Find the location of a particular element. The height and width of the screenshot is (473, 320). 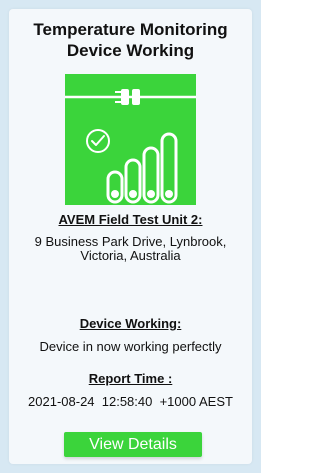

status-text: Device in now working perfectly is located at coordinates (130, 346).